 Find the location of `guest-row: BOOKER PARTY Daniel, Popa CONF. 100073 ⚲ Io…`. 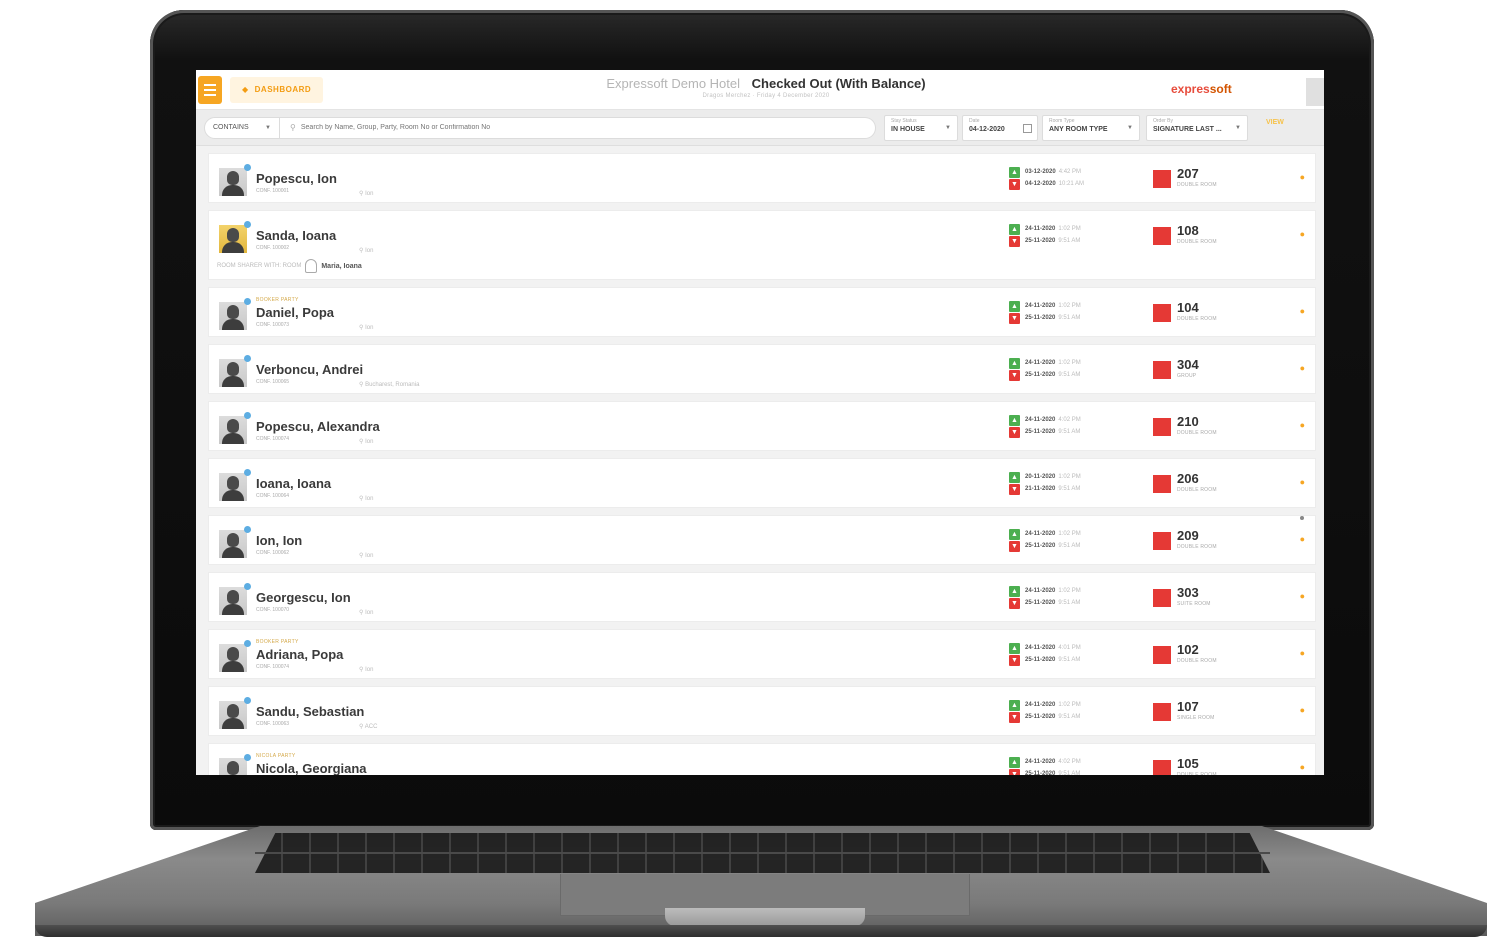

guest-row: BOOKER PARTY Daniel, Popa CONF. 100073 ⚲ Io… is located at coordinates (762, 312).